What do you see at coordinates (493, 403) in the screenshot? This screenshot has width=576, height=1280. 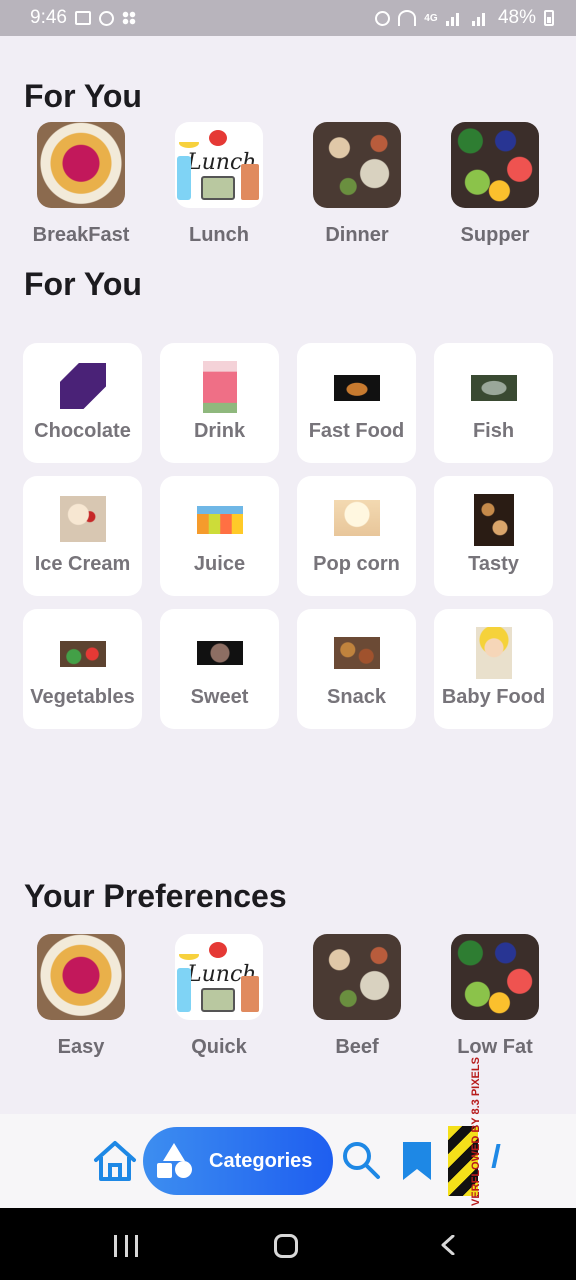 I see `category-card-fish: Fish` at bounding box center [493, 403].